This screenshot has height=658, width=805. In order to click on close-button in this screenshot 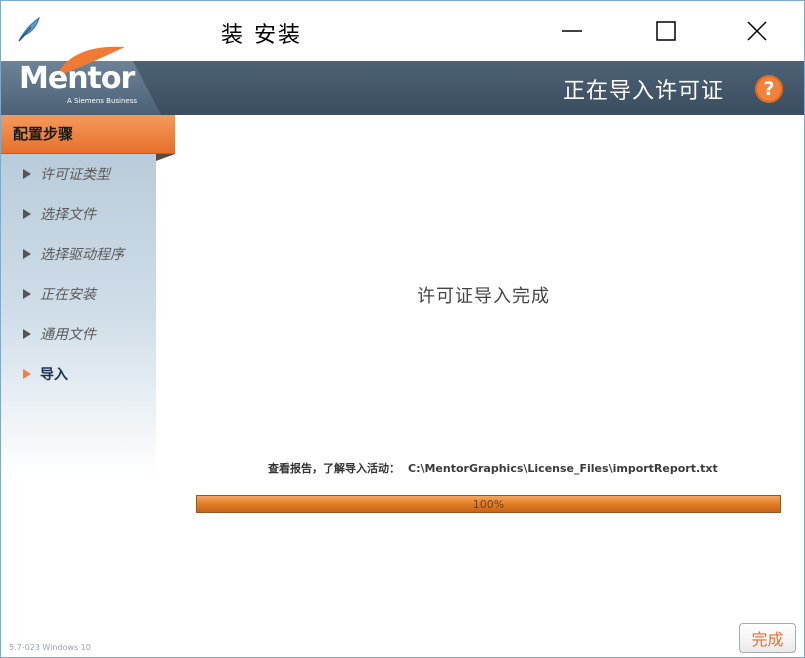, I will do `click(757, 31)`.